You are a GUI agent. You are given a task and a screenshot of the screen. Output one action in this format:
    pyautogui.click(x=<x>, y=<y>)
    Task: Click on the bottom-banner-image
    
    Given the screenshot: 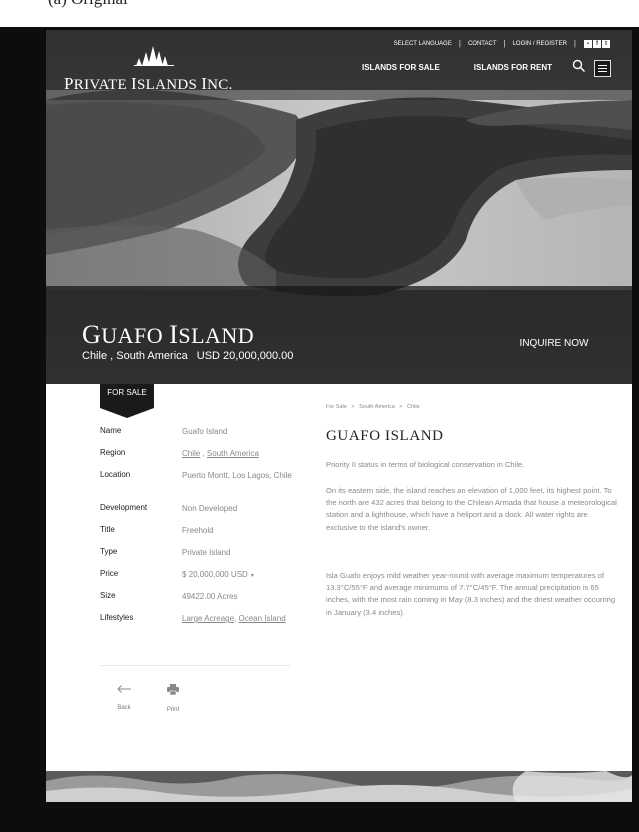 What is the action you would take?
    pyautogui.click(x=339, y=786)
    